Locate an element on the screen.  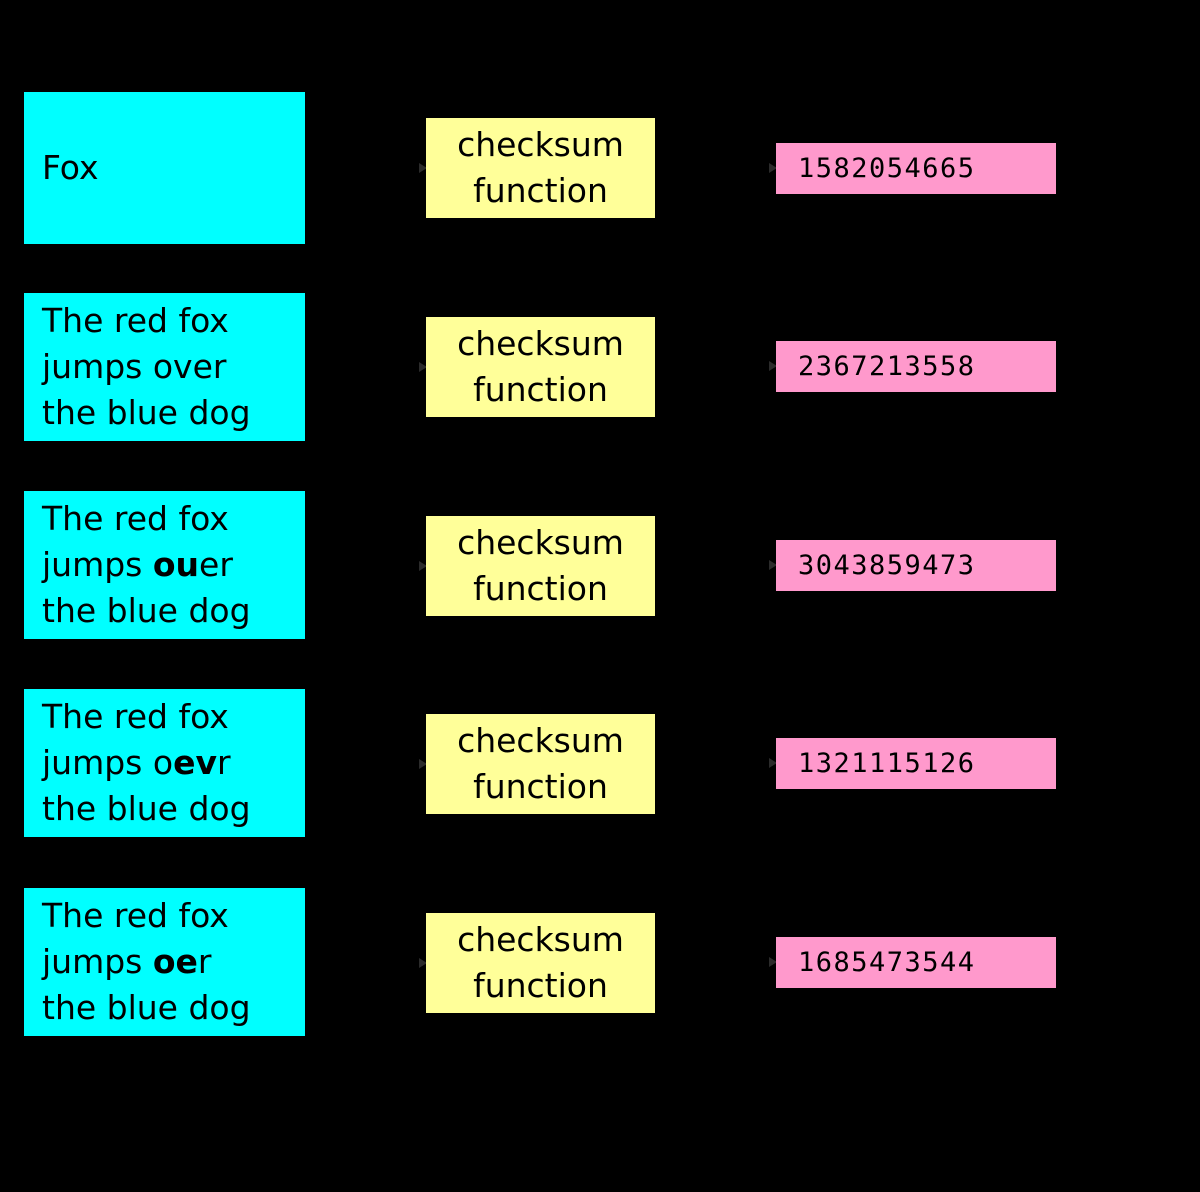
checksum-value: 2367213558 is located at coordinates (887, 366).